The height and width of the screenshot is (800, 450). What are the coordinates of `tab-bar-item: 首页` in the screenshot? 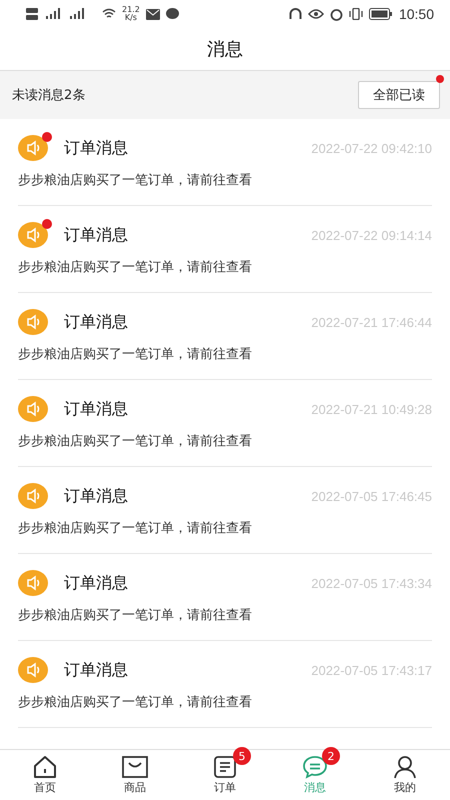 It's located at (45, 775).